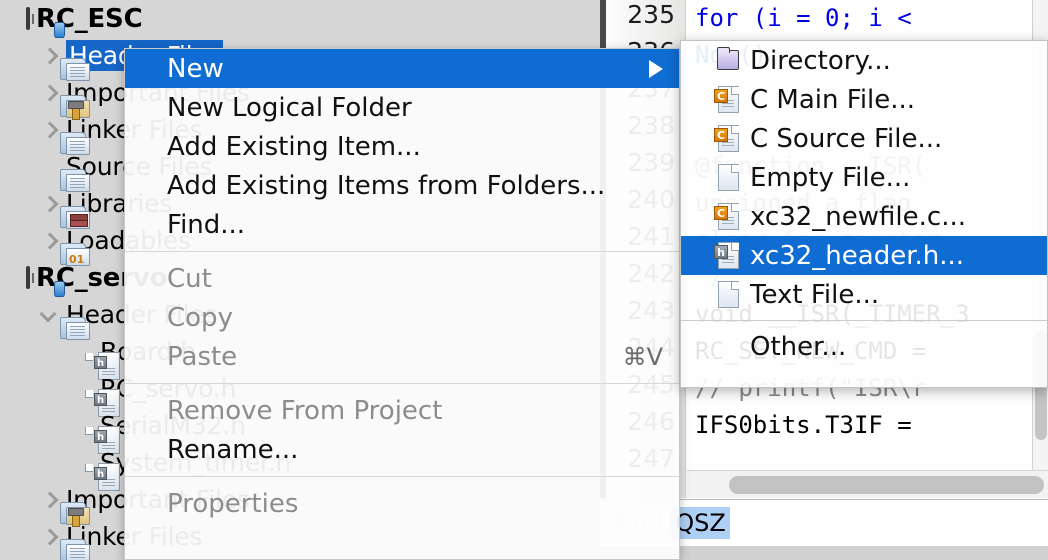  What do you see at coordinates (402, 278) in the screenshot?
I see `context-menu-item: Cut` at bounding box center [402, 278].